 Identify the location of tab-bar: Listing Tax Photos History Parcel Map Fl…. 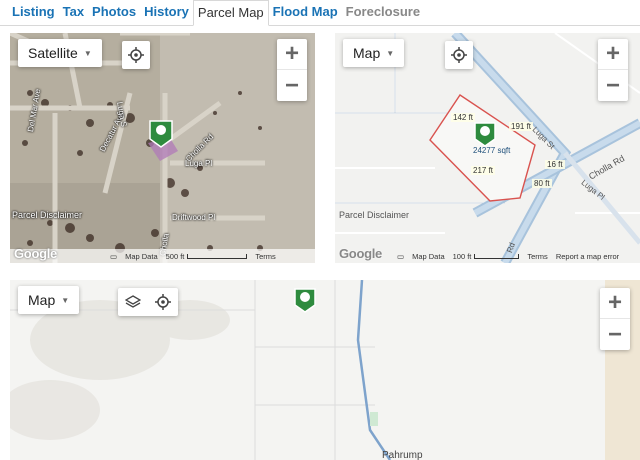
(320, 13).